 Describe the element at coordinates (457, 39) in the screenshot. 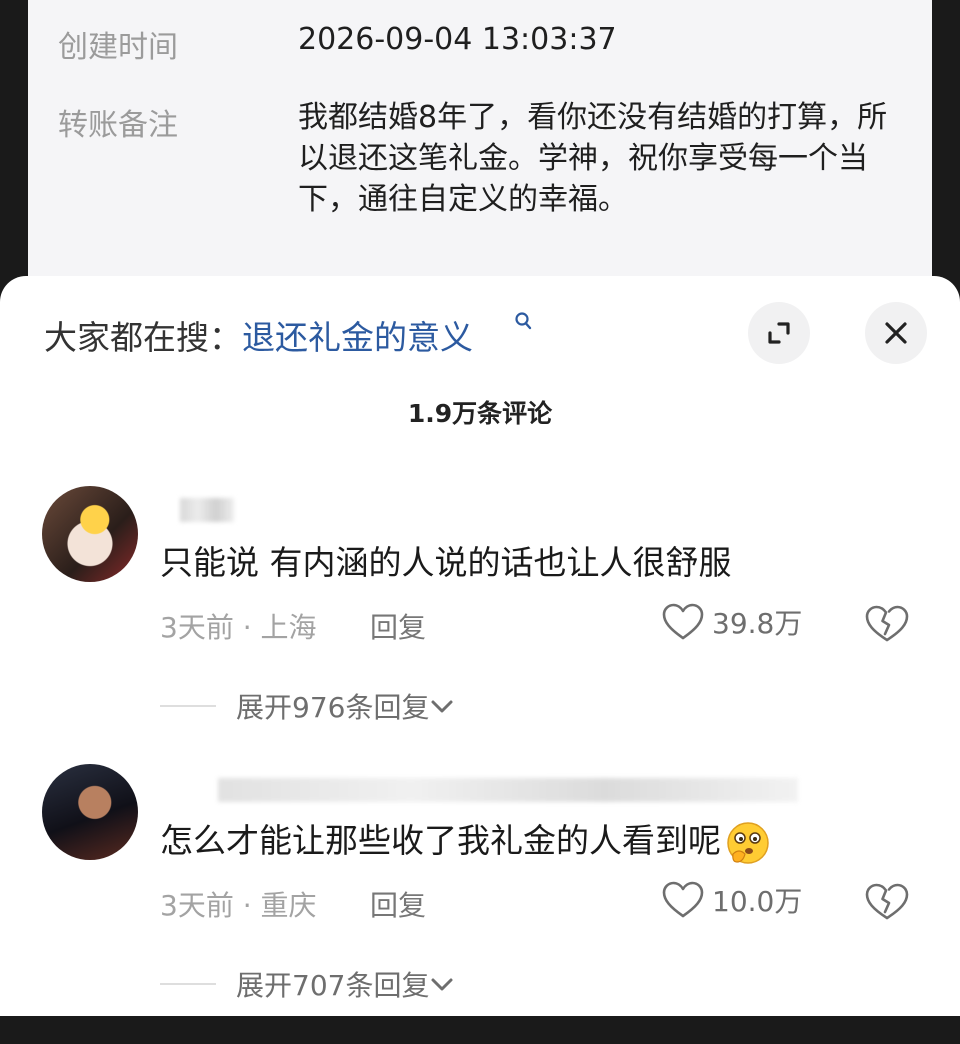

I see `created-time-value: 2026-09-04 13:03:37` at that location.